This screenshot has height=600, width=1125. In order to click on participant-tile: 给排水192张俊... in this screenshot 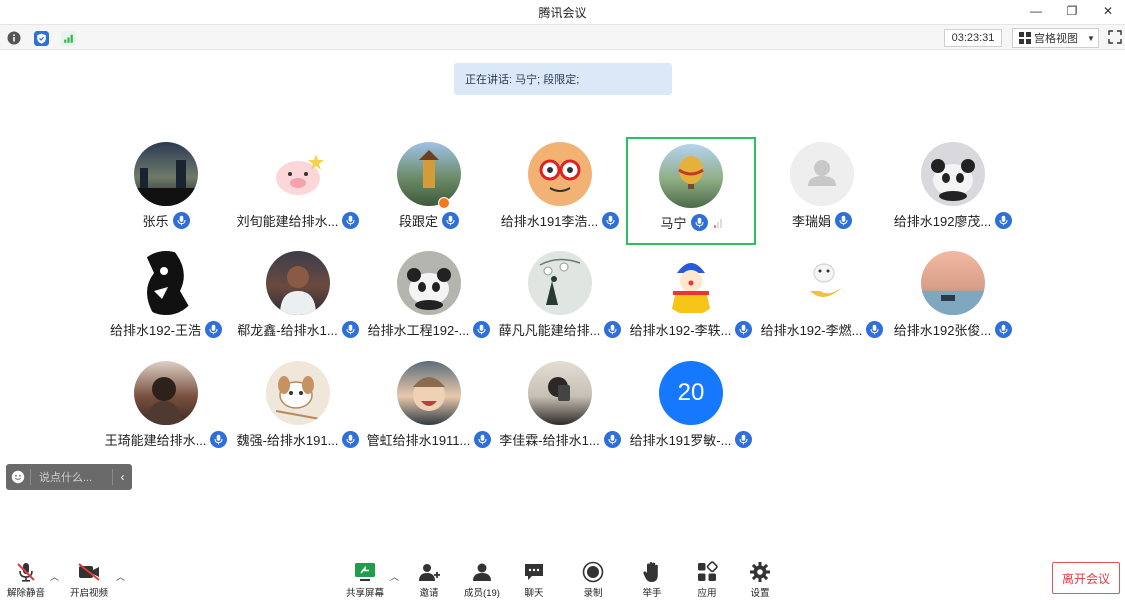, I will do `click(953, 300)`.